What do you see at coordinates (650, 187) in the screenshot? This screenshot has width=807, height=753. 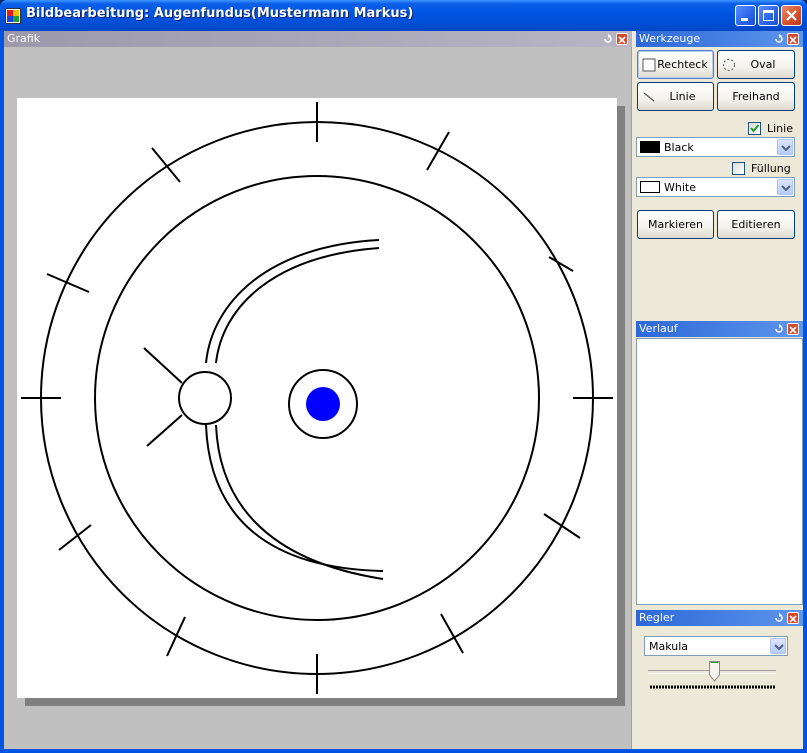 I see `fill-color-swatch` at bounding box center [650, 187].